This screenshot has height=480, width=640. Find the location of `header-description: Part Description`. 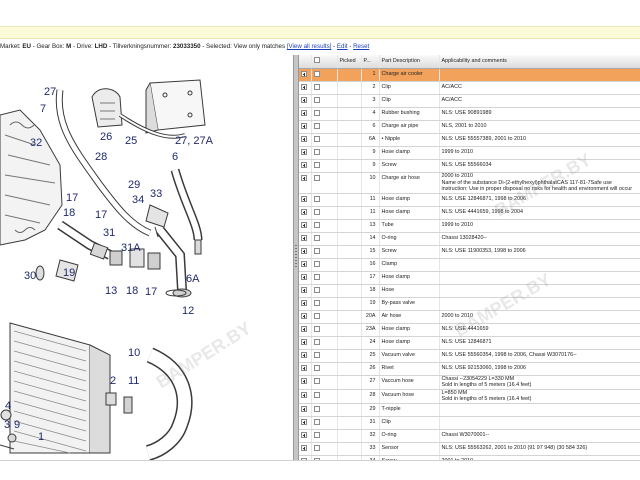

header-description: Part Description is located at coordinates (409, 62).